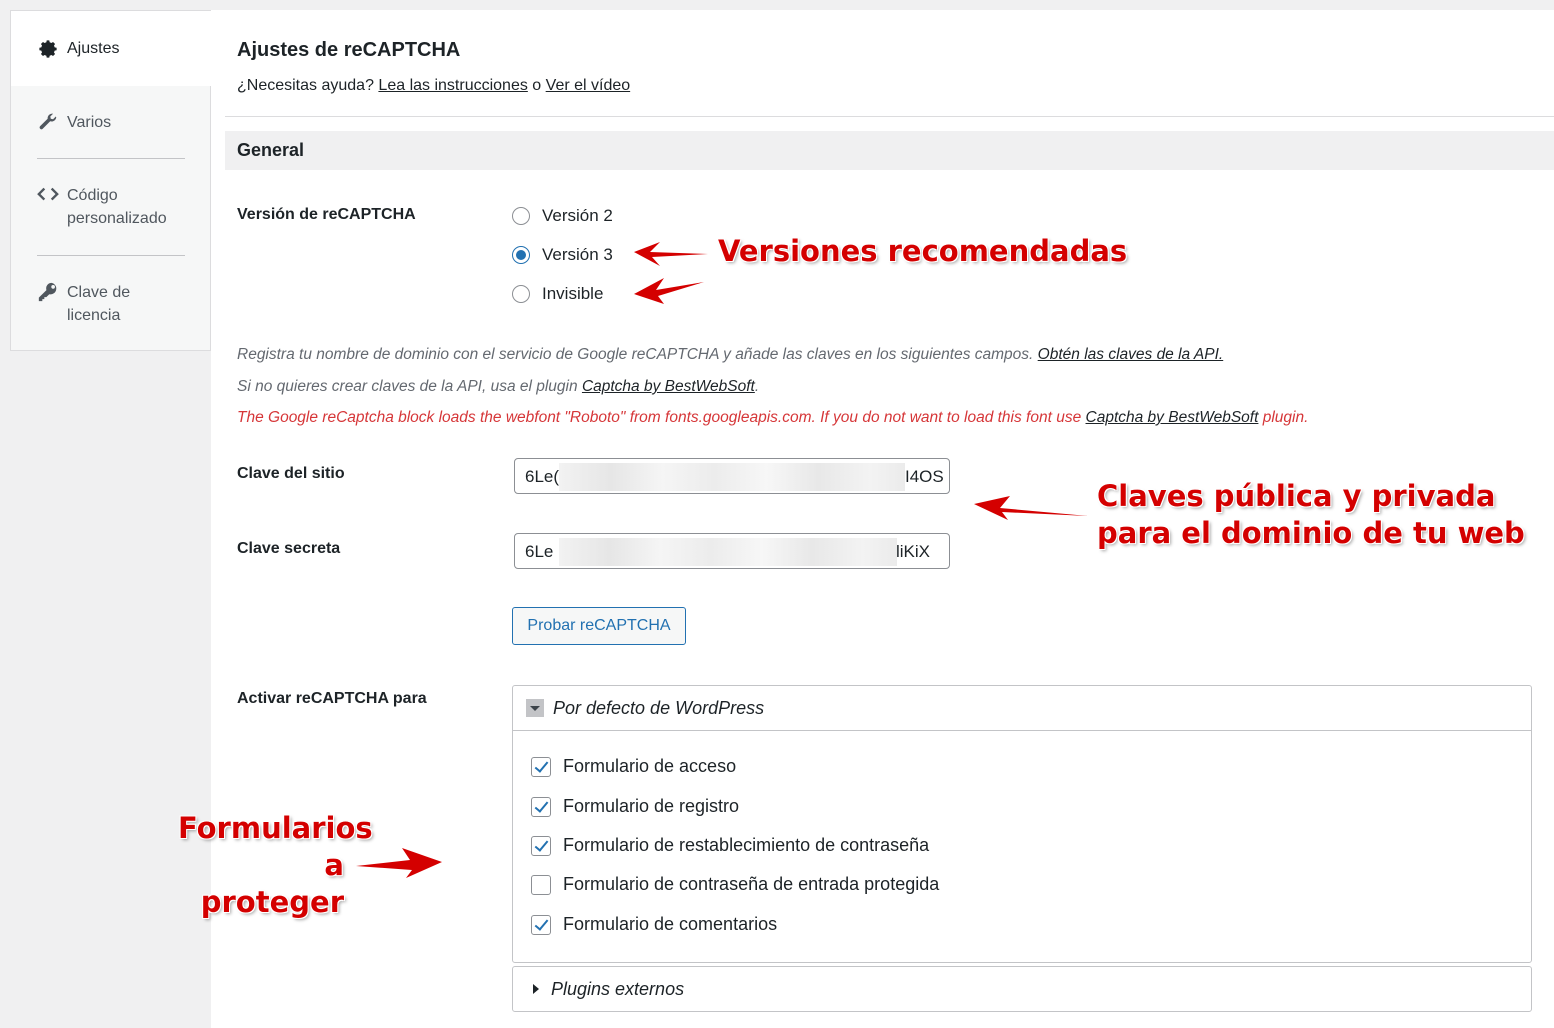  Describe the element at coordinates (349, 50) in the screenshot. I see `page-title: Ajustes de reCAPTCHA` at that location.